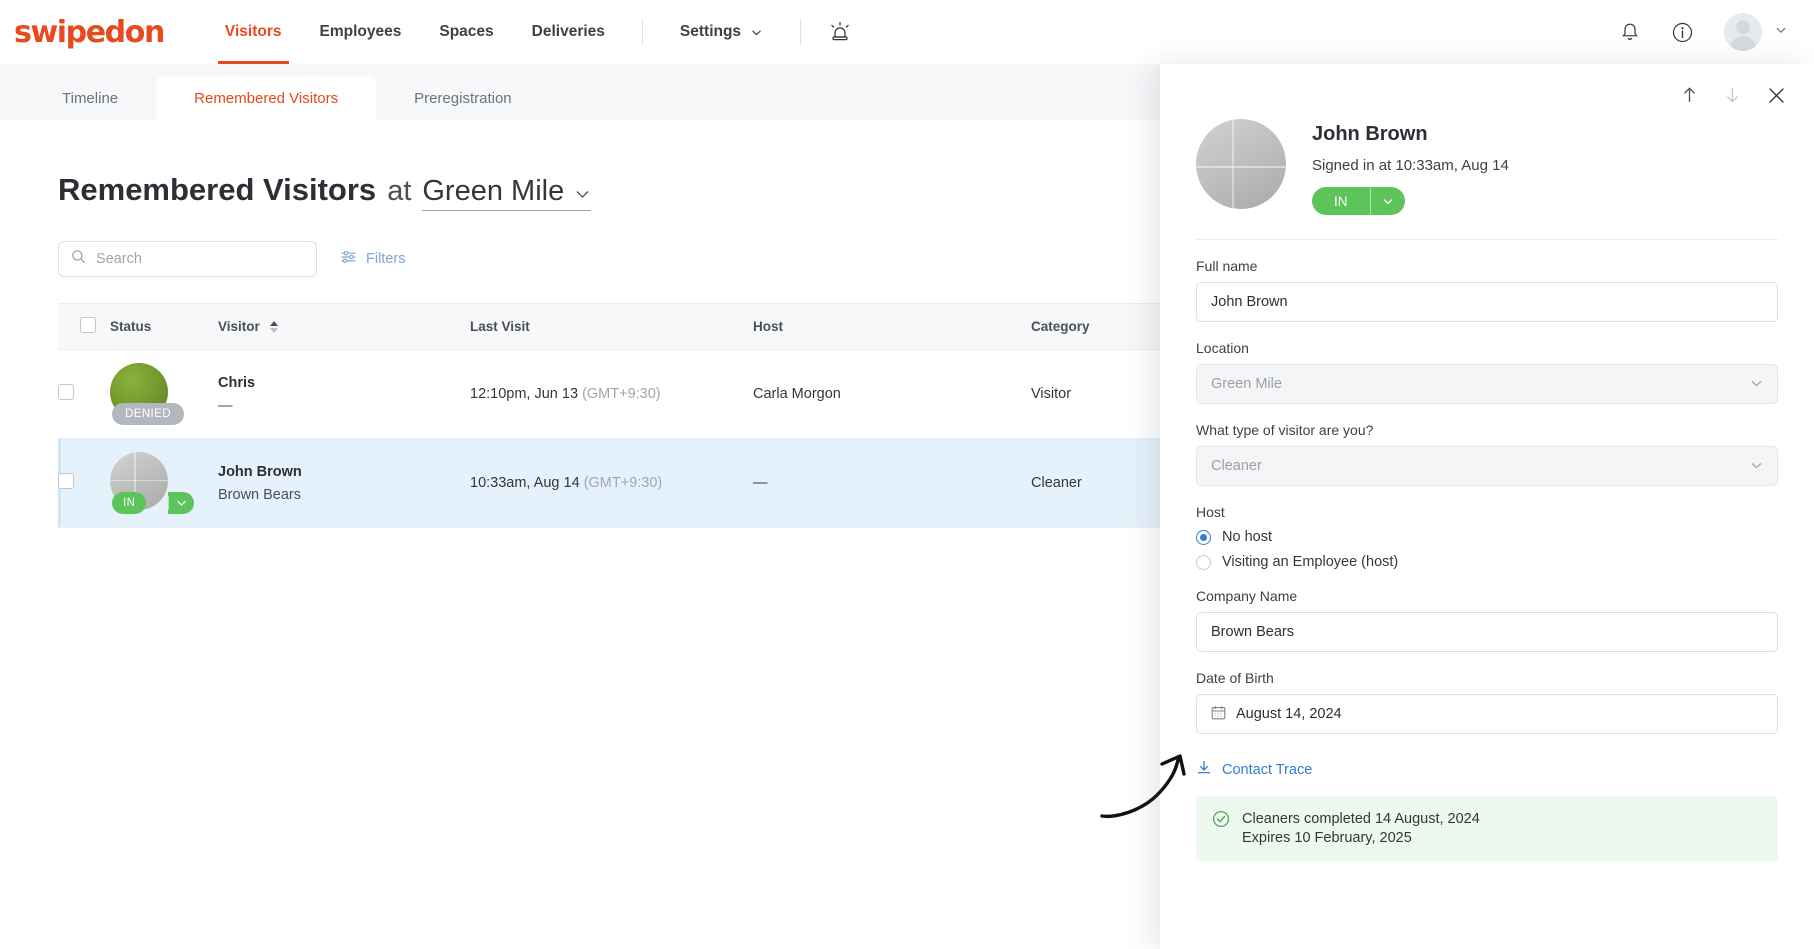  What do you see at coordinates (1204, 770) in the screenshot?
I see `download-icon` at bounding box center [1204, 770].